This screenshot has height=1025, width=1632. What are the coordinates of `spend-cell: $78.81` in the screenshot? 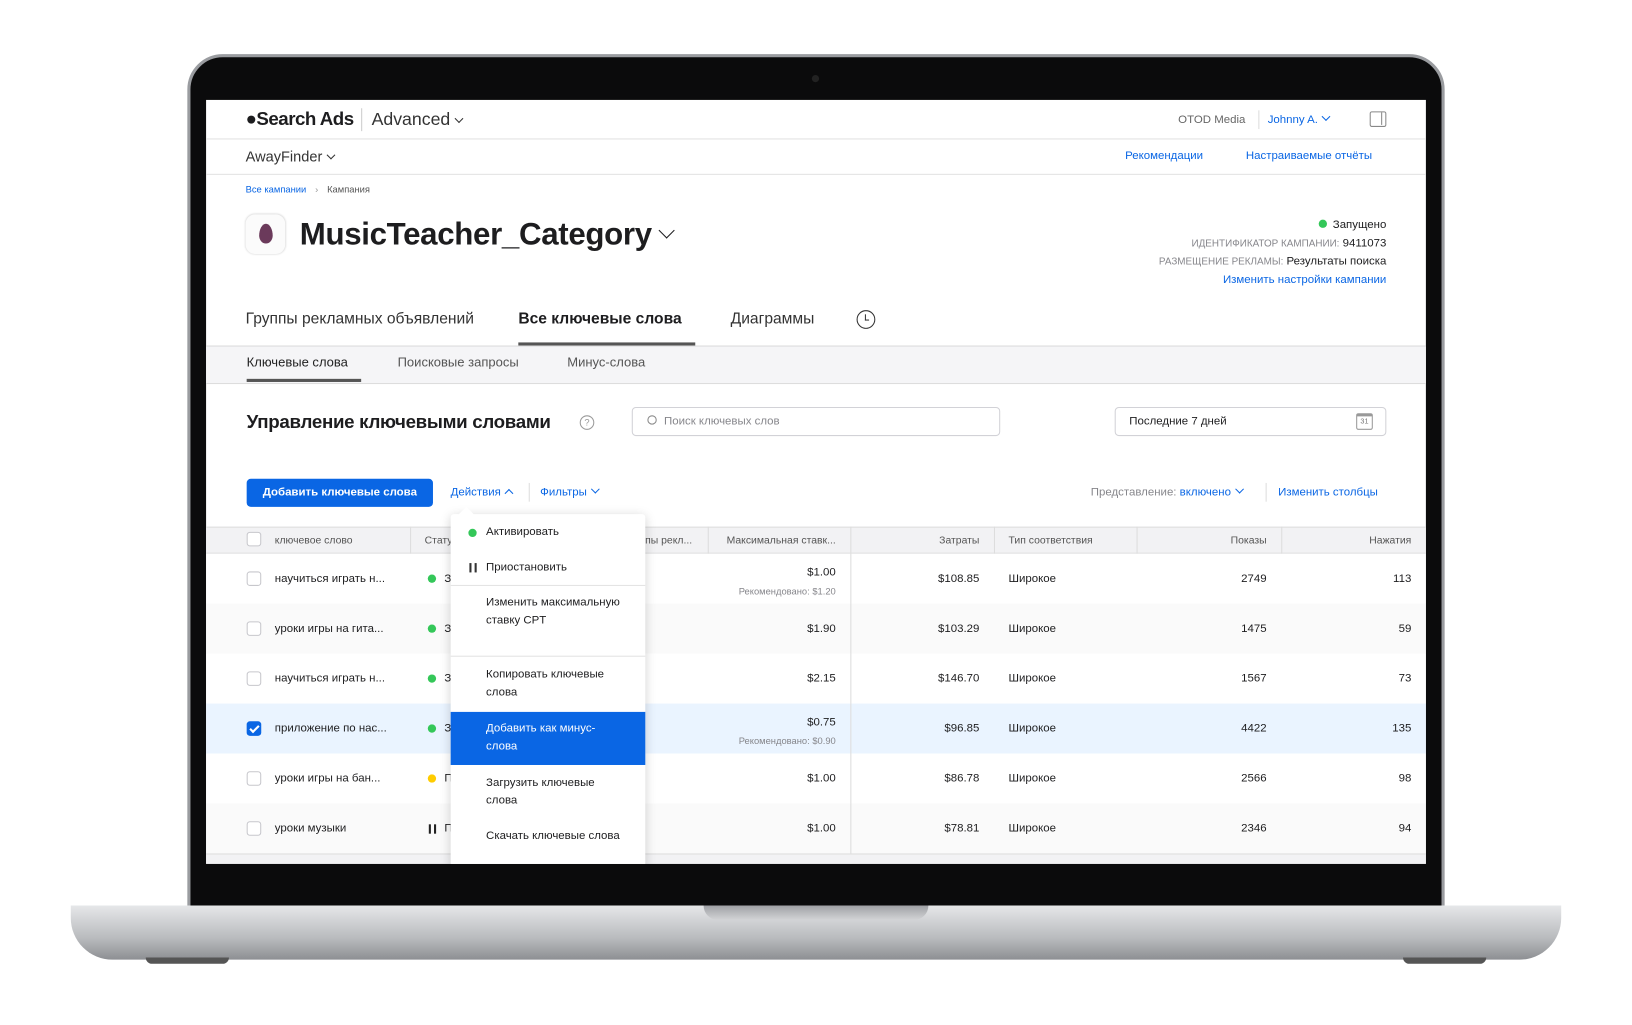 It's located at (962, 828).